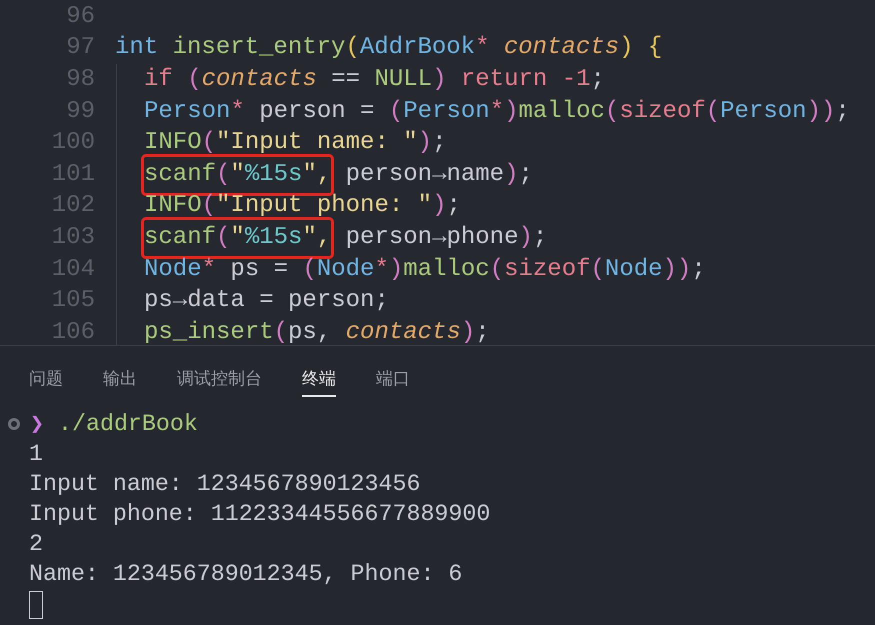  What do you see at coordinates (295, 143) in the screenshot?
I see `code-line: INFO("Input name: ");` at bounding box center [295, 143].